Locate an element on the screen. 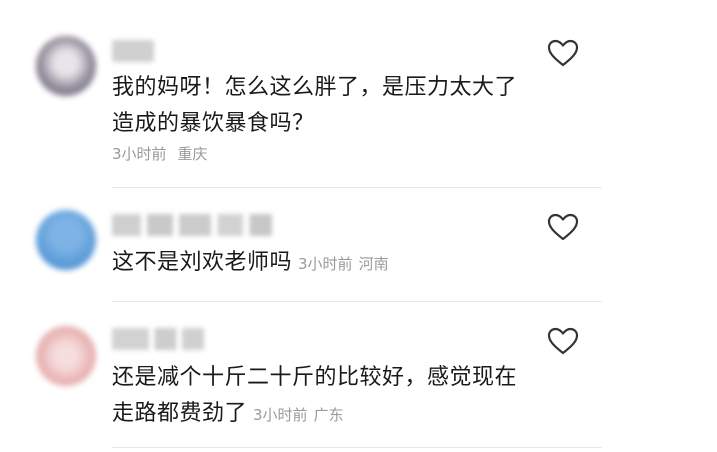 The width and height of the screenshot is (717, 452). comment-text: 我的妈呀！怎么这么胖了，是压力太大了造成的暴饮暴食吗？ is located at coordinates (314, 106).